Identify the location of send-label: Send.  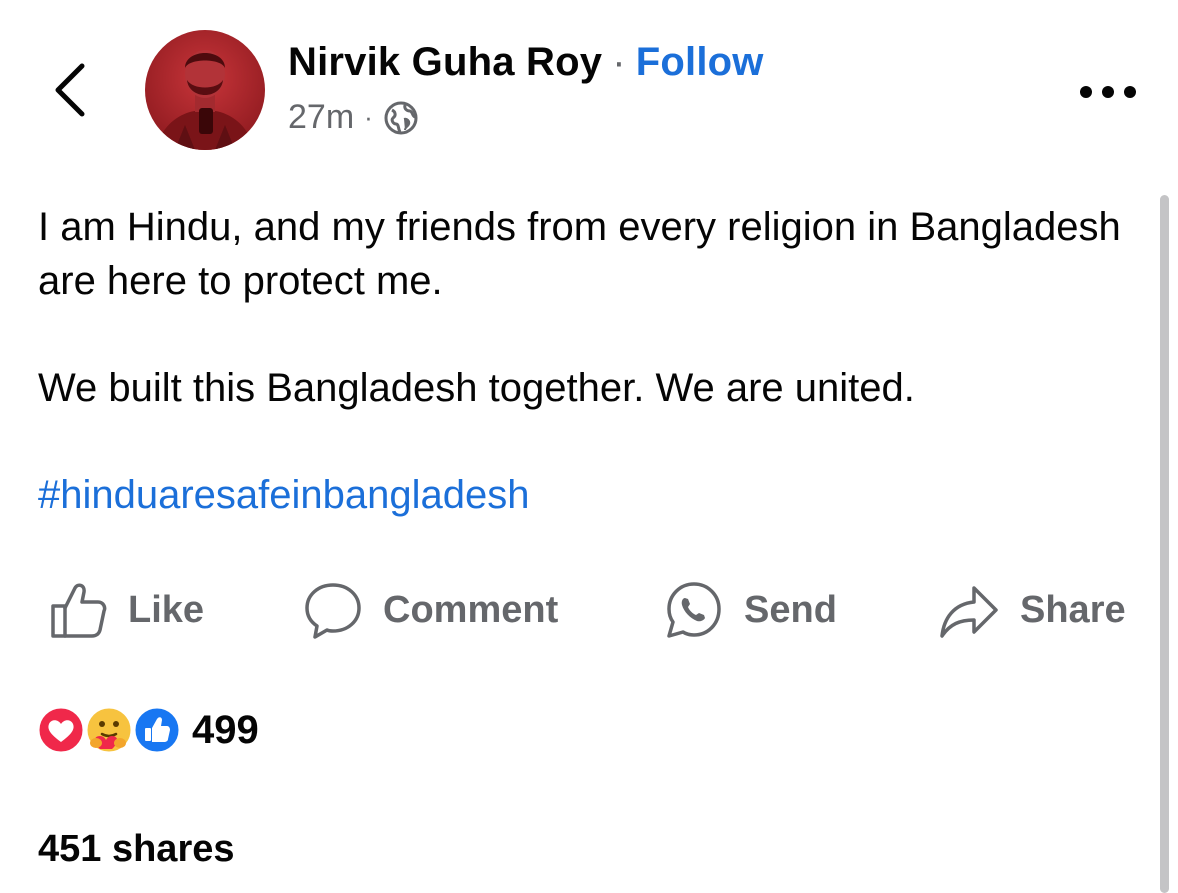
(790, 609).